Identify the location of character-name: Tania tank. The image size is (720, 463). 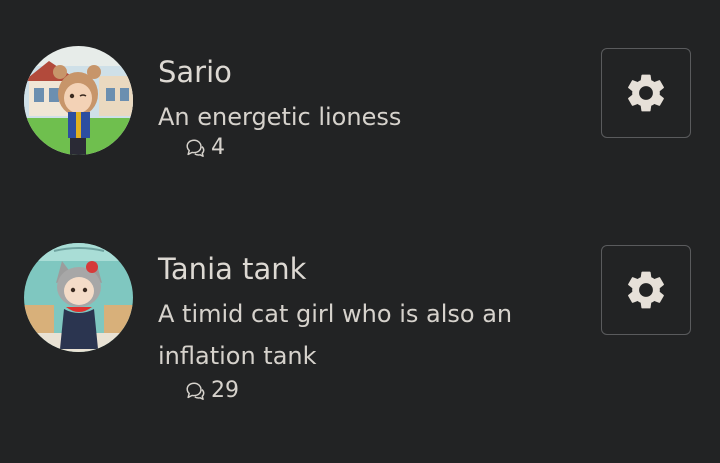
(368, 269).